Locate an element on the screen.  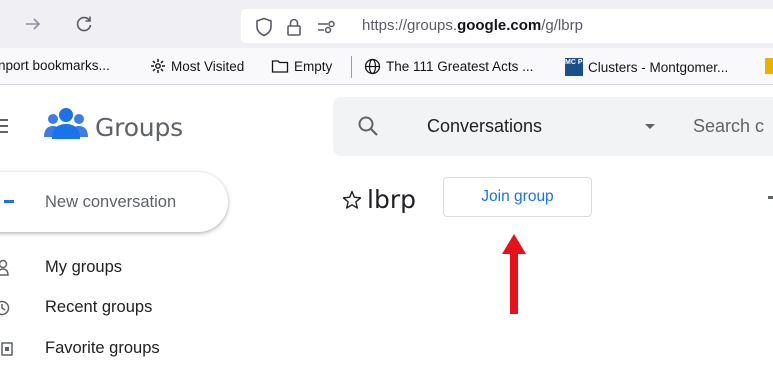
chevron-down-icon is located at coordinates (650, 126).